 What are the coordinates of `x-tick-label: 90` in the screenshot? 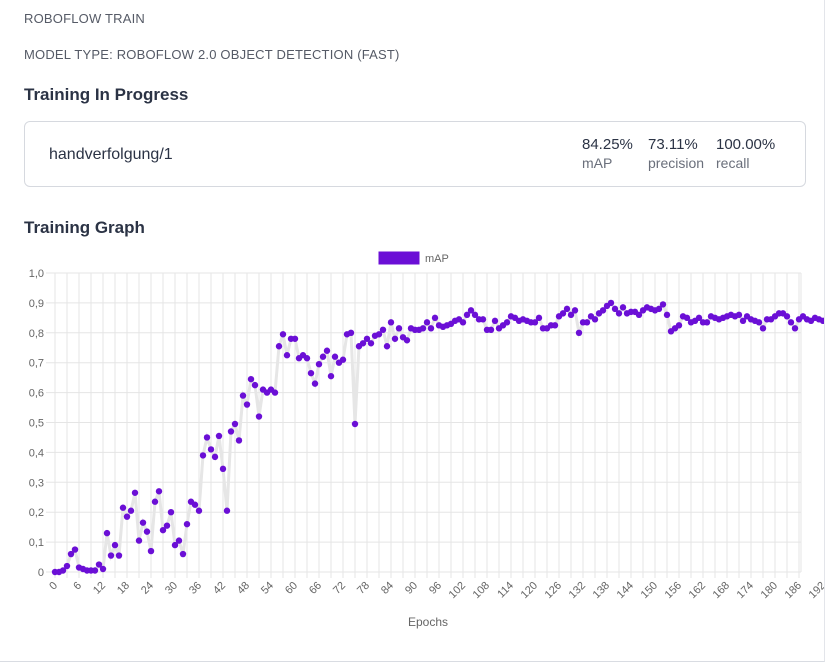 It's located at (411, 588).